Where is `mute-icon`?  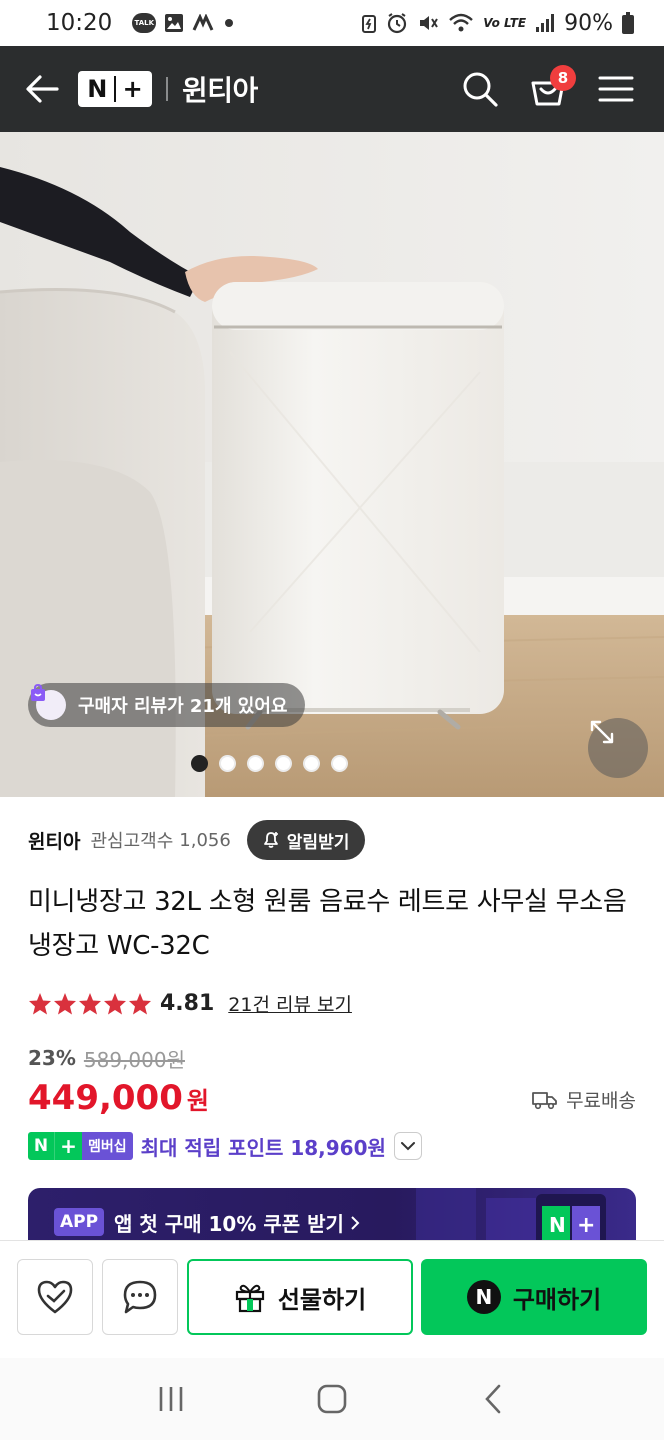 mute-icon is located at coordinates (428, 23).